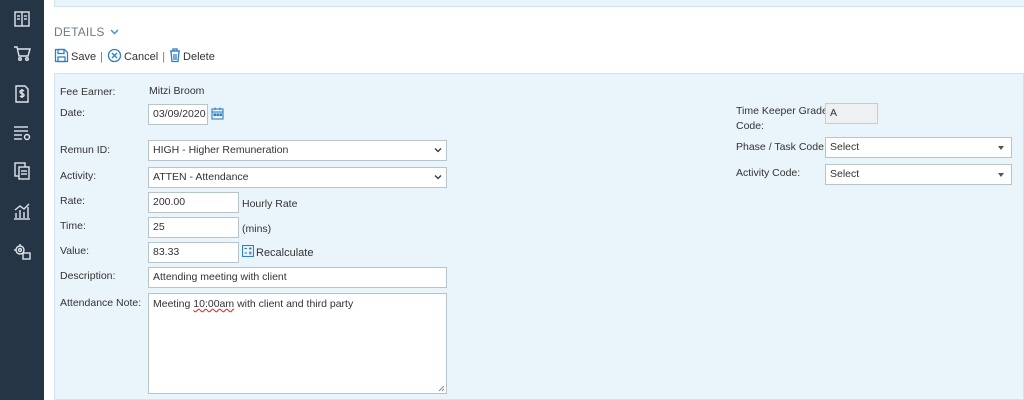 Image resolution: width=1024 pixels, height=400 pixels. I want to click on time-suffix: (mins), so click(257, 229).